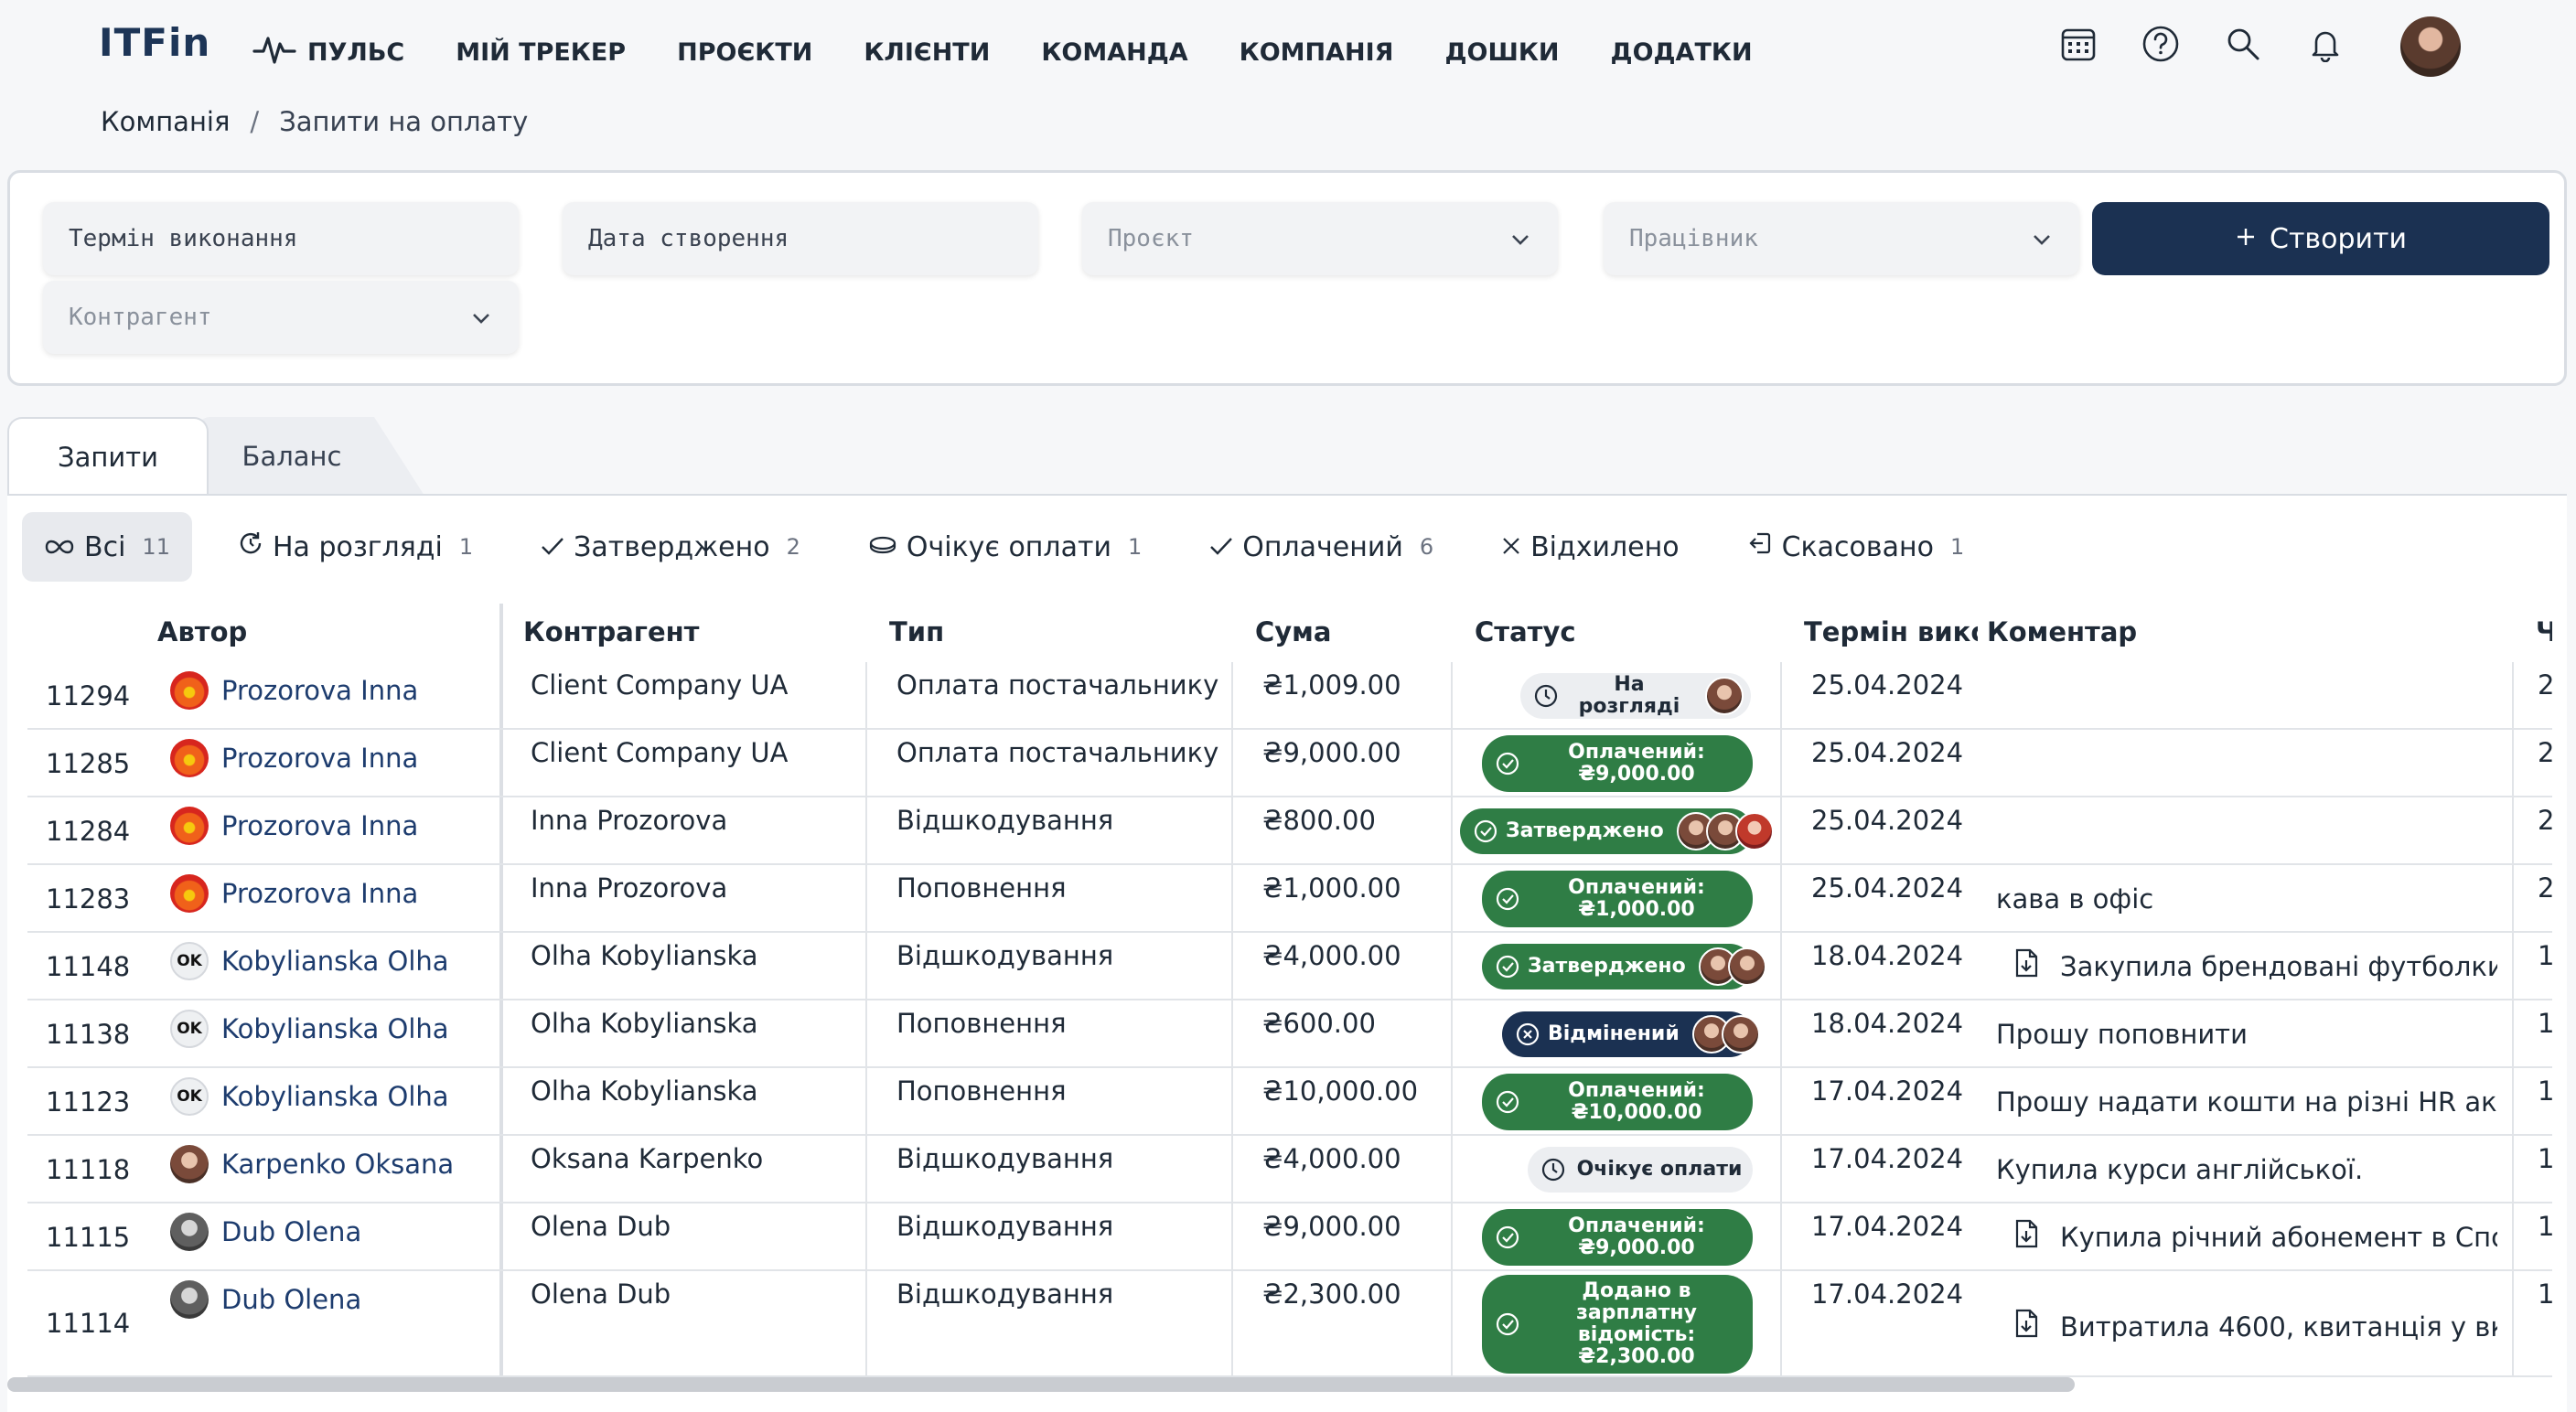 The width and height of the screenshot is (2576, 1412). I want to click on status-badge: Оплачений: ₴1,000.00, so click(1617, 899).